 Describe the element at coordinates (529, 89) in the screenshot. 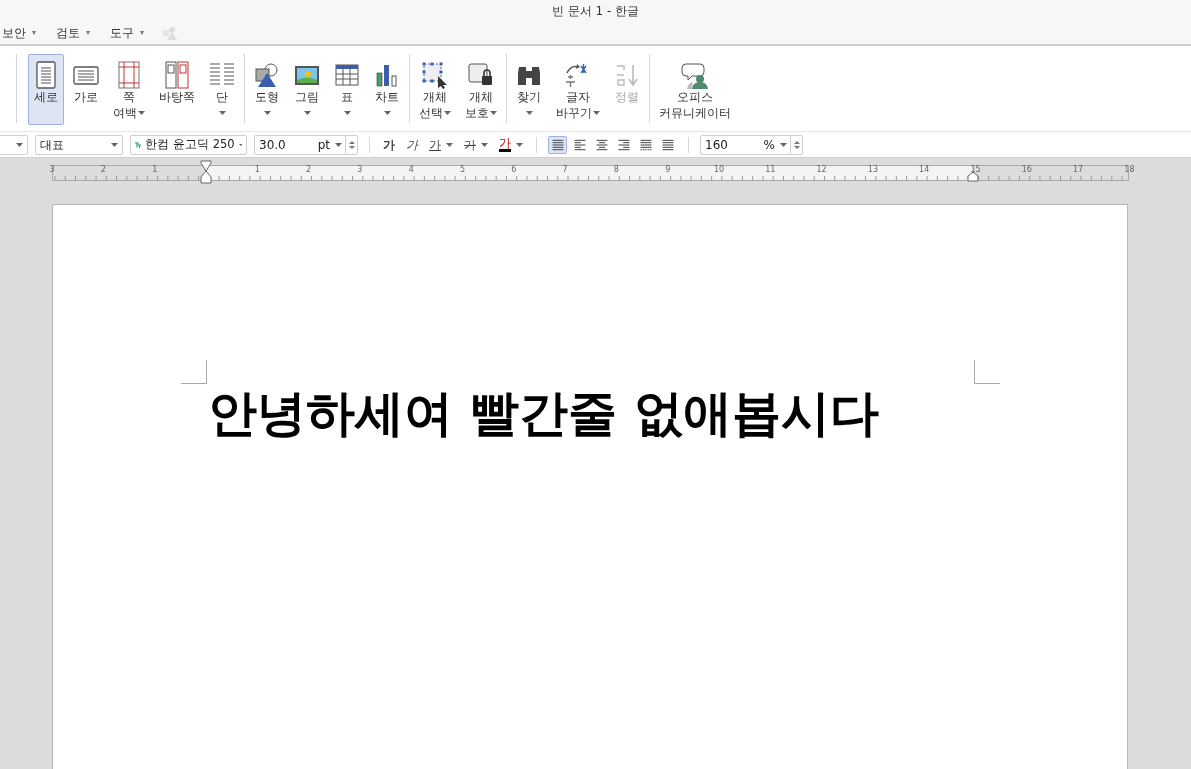

I see `ribbon-button: 찾기` at that location.